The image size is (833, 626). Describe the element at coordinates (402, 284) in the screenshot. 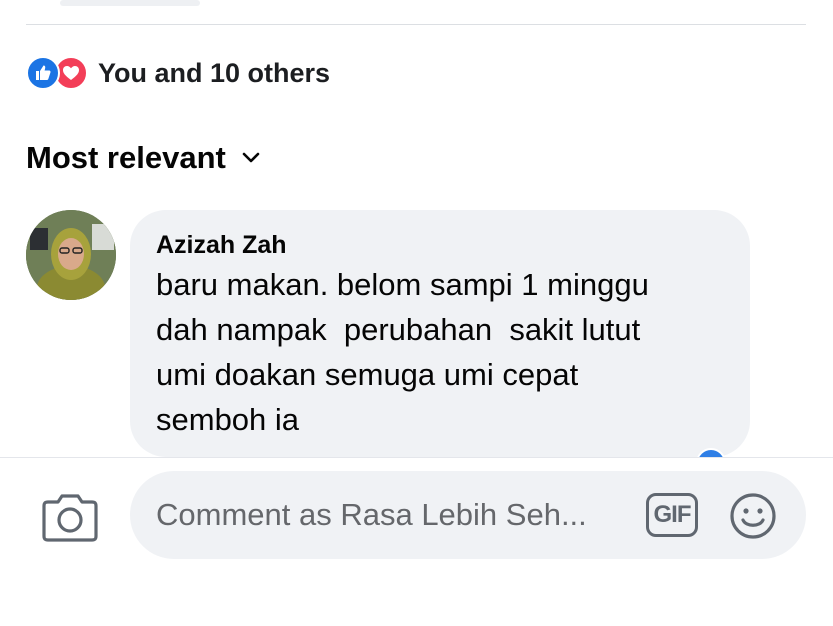

I see `comment-text-line: baru makan. belom sampi 1 minggu` at that location.